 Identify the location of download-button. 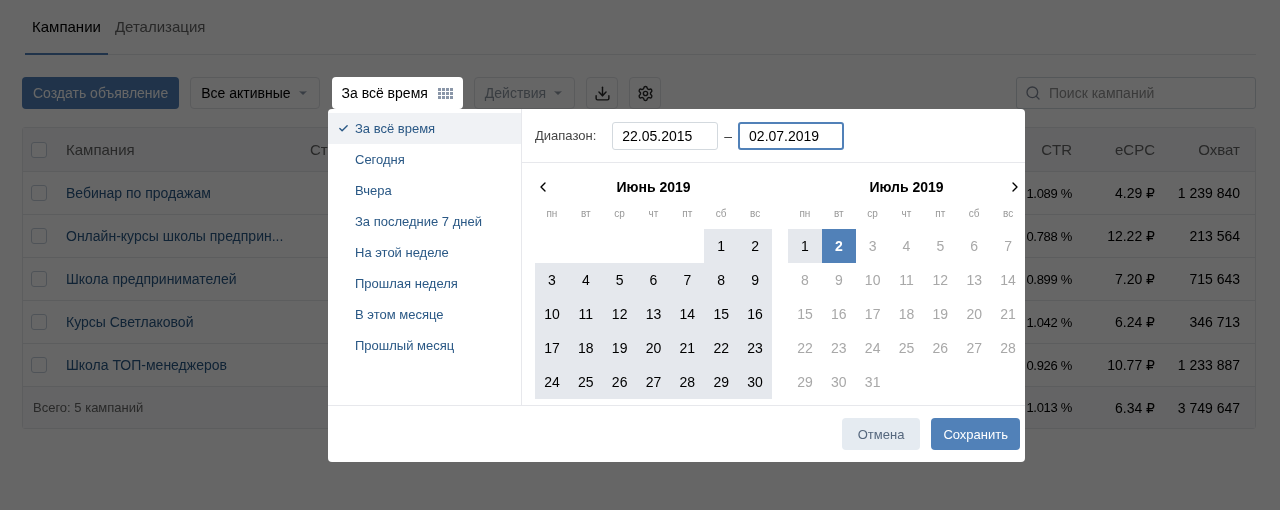
(602, 93).